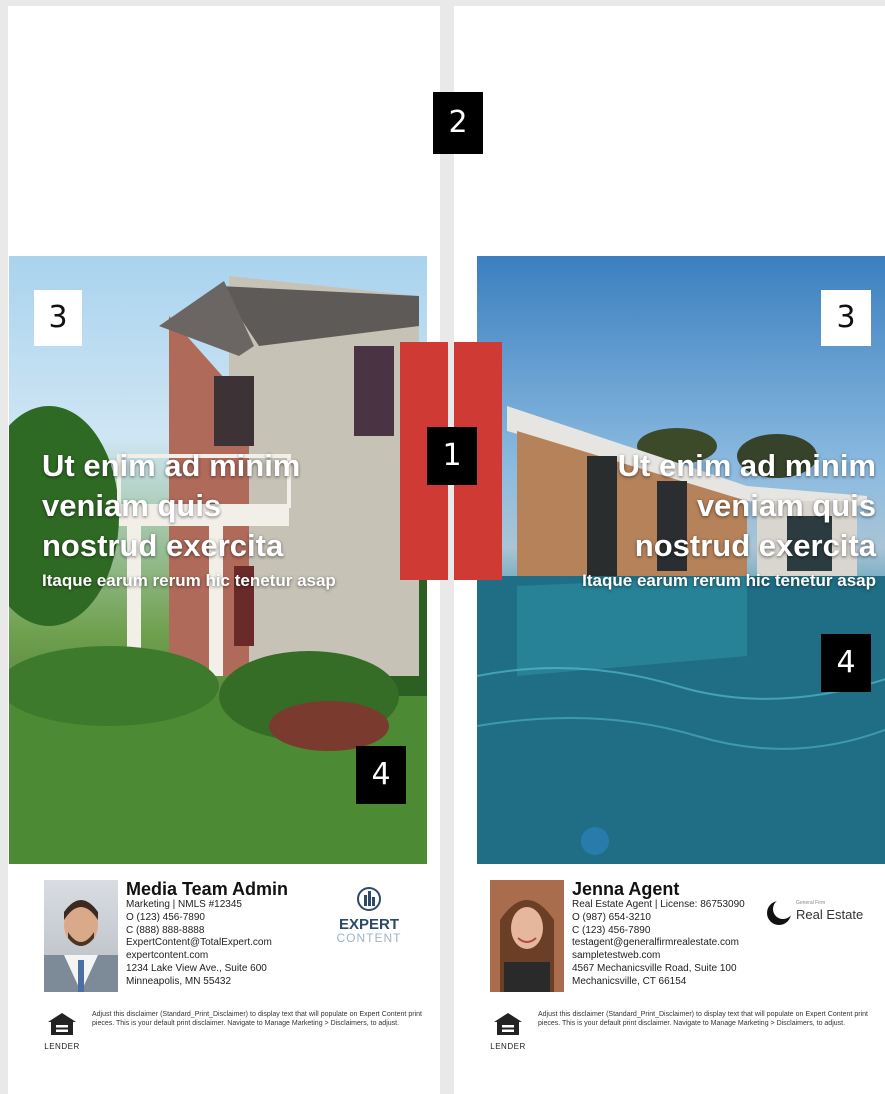  Describe the element at coordinates (81, 946) in the screenshot. I see `man-portrait-icon` at that location.